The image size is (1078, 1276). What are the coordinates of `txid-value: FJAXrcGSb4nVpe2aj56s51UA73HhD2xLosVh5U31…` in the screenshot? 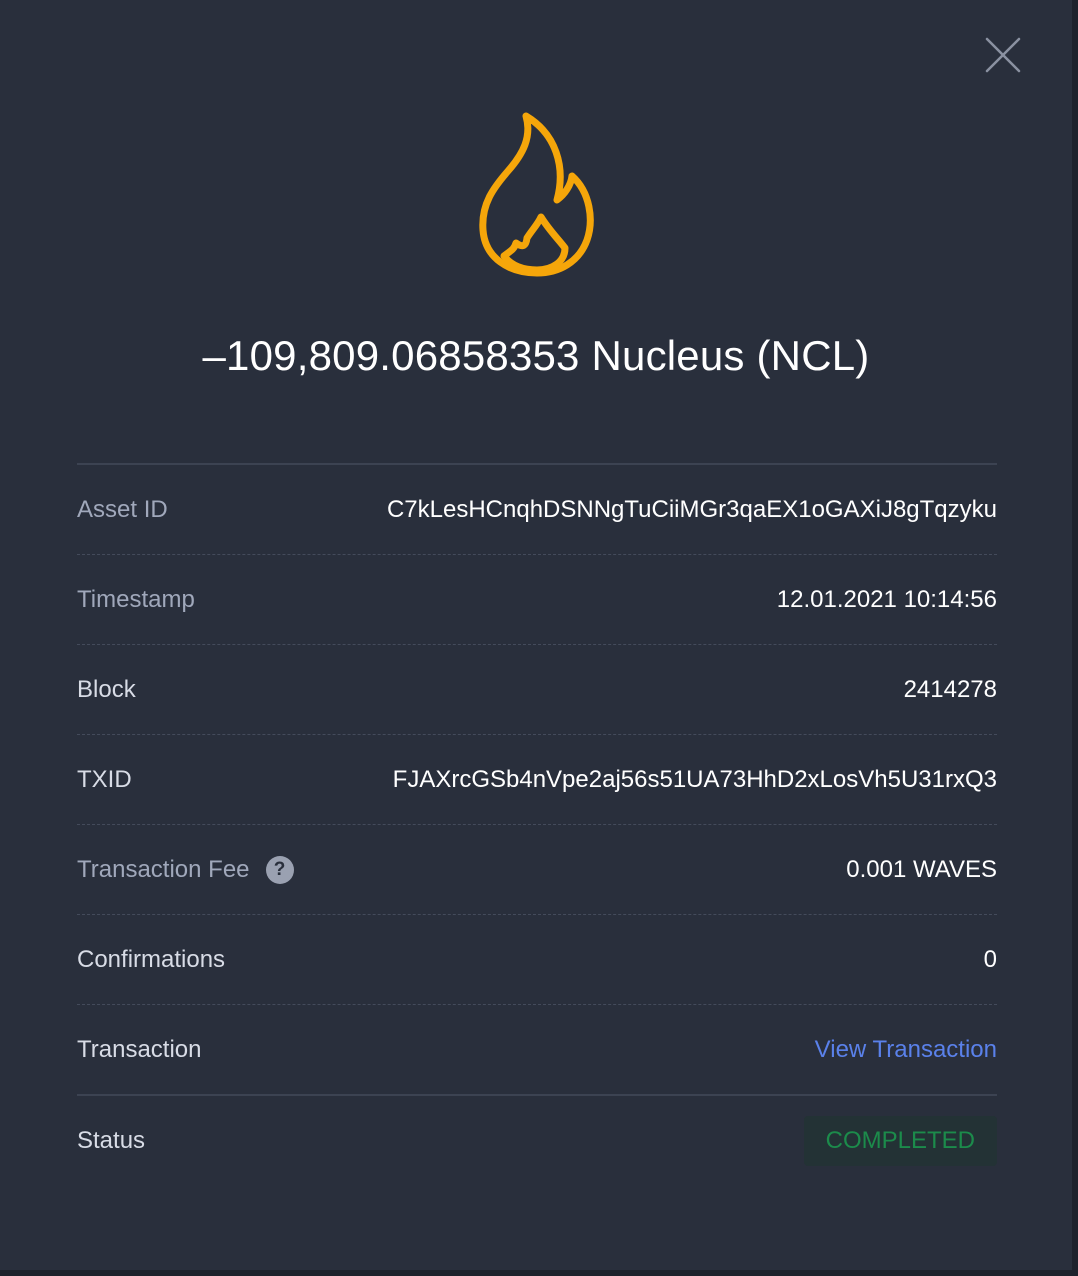 It's located at (694, 779).